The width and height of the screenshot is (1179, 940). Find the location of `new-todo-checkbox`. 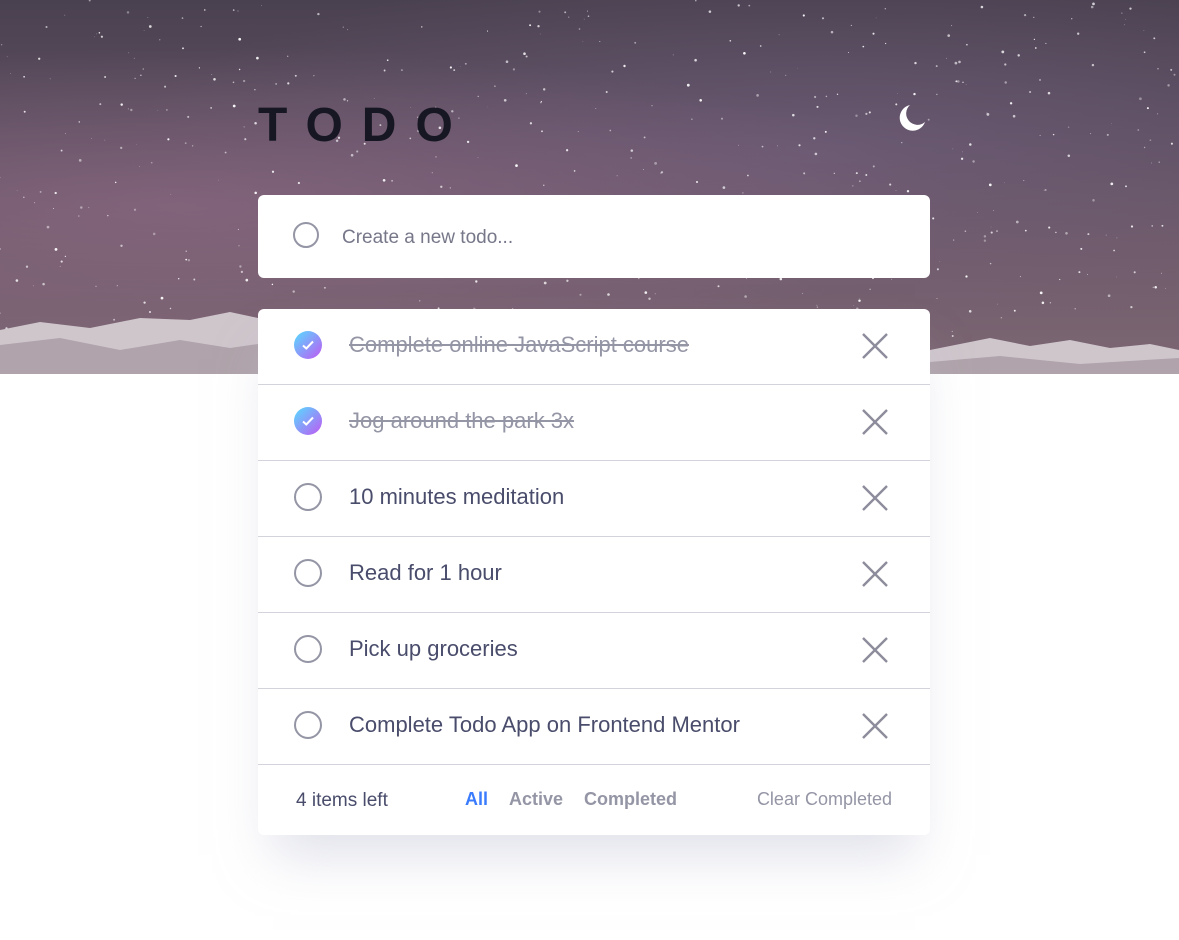

new-todo-checkbox is located at coordinates (306, 235).